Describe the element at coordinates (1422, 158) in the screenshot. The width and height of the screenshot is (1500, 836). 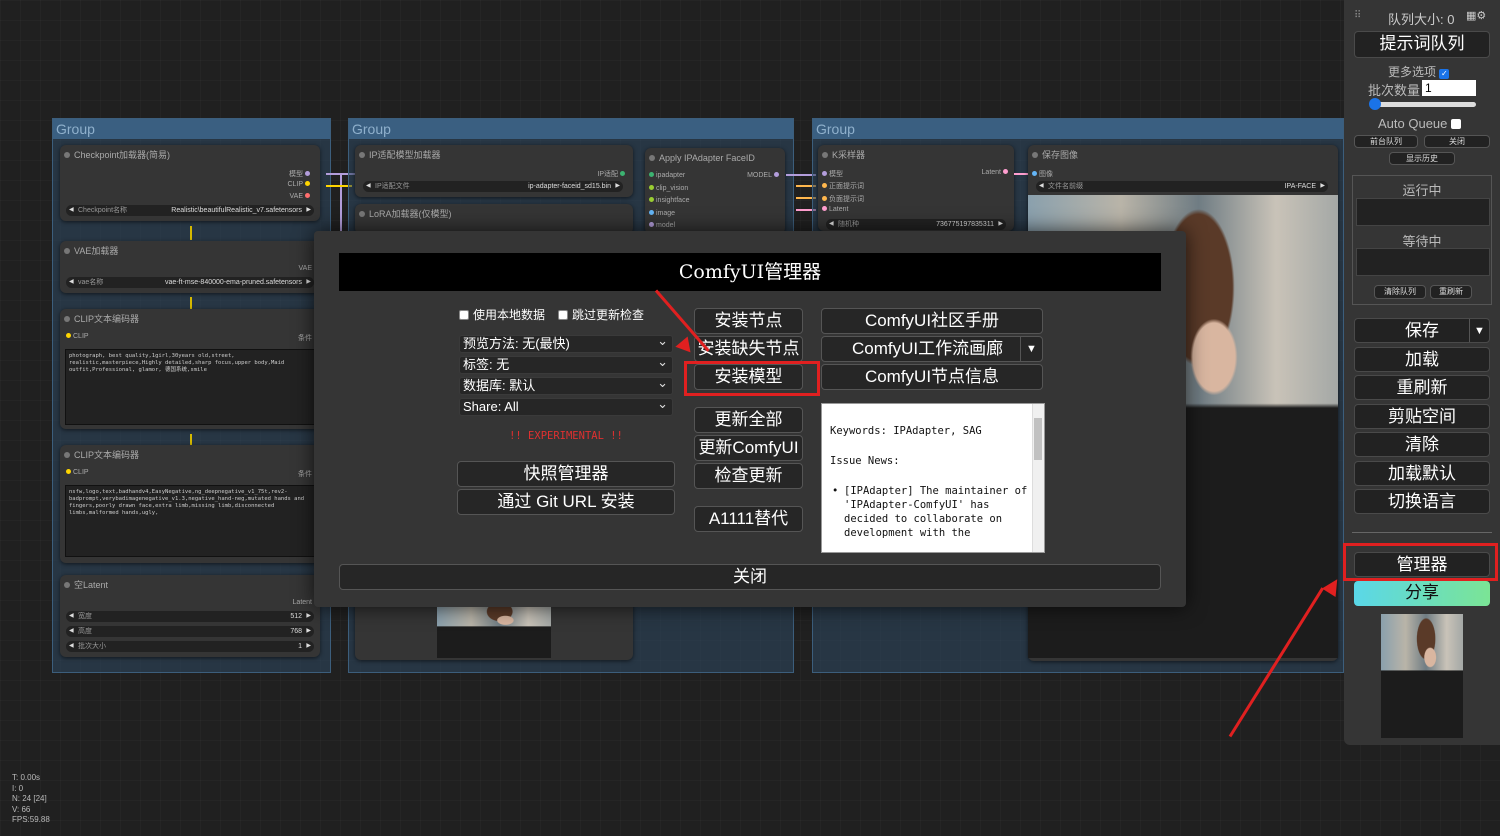
I see `show-history-button: 显示历史` at that location.